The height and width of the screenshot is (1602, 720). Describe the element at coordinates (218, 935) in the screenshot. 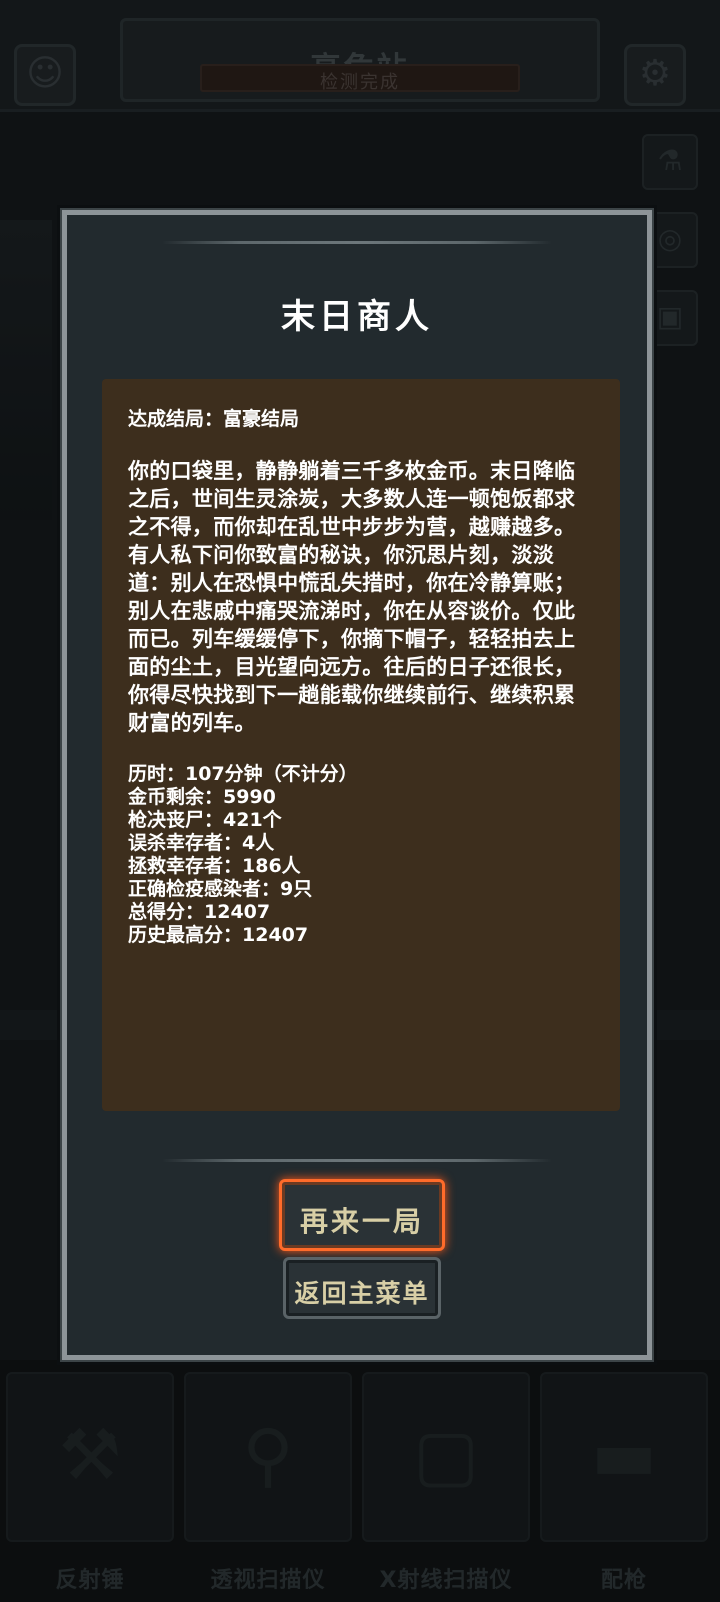

I see `stat-best-score: 历史最高分：12407` at that location.